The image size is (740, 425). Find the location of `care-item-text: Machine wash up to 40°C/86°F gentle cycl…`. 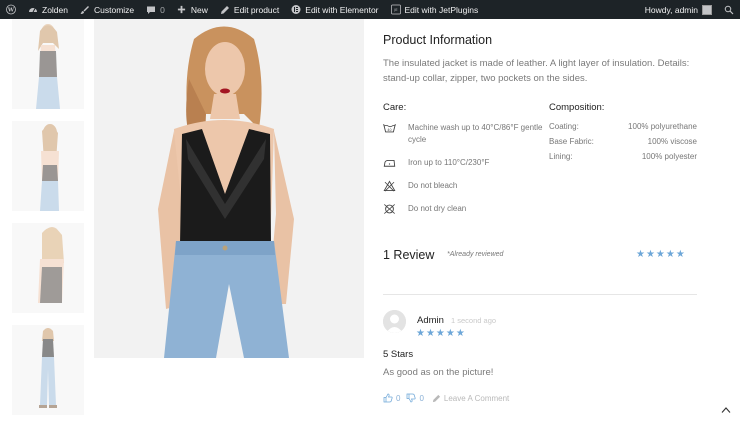

care-item-text: Machine wash up to 40°C/86°F gentle cycl… is located at coordinates (475, 133).